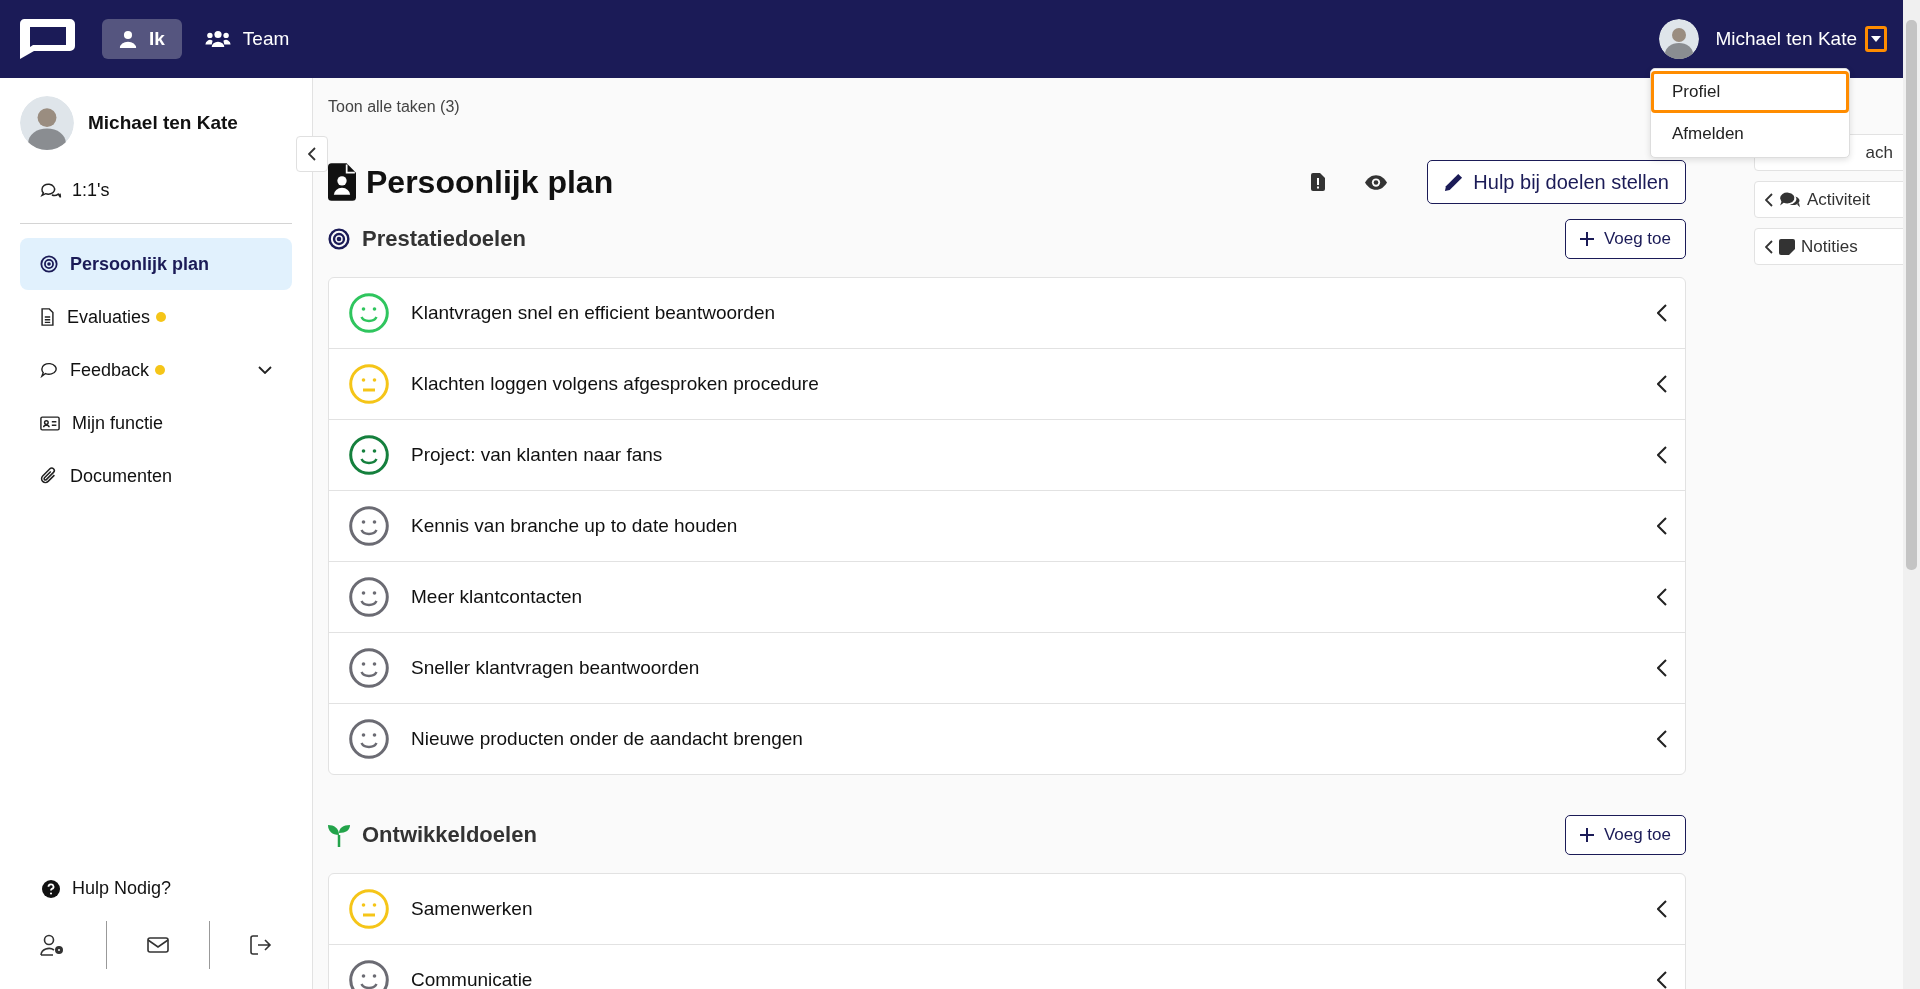 Image resolution: width=1920 pixels, height=989 pixels. What do you see at coordinates (1750, 92) in the screenshot?
I see `menu-item: Profiel` at bounding box center [1750, 92].